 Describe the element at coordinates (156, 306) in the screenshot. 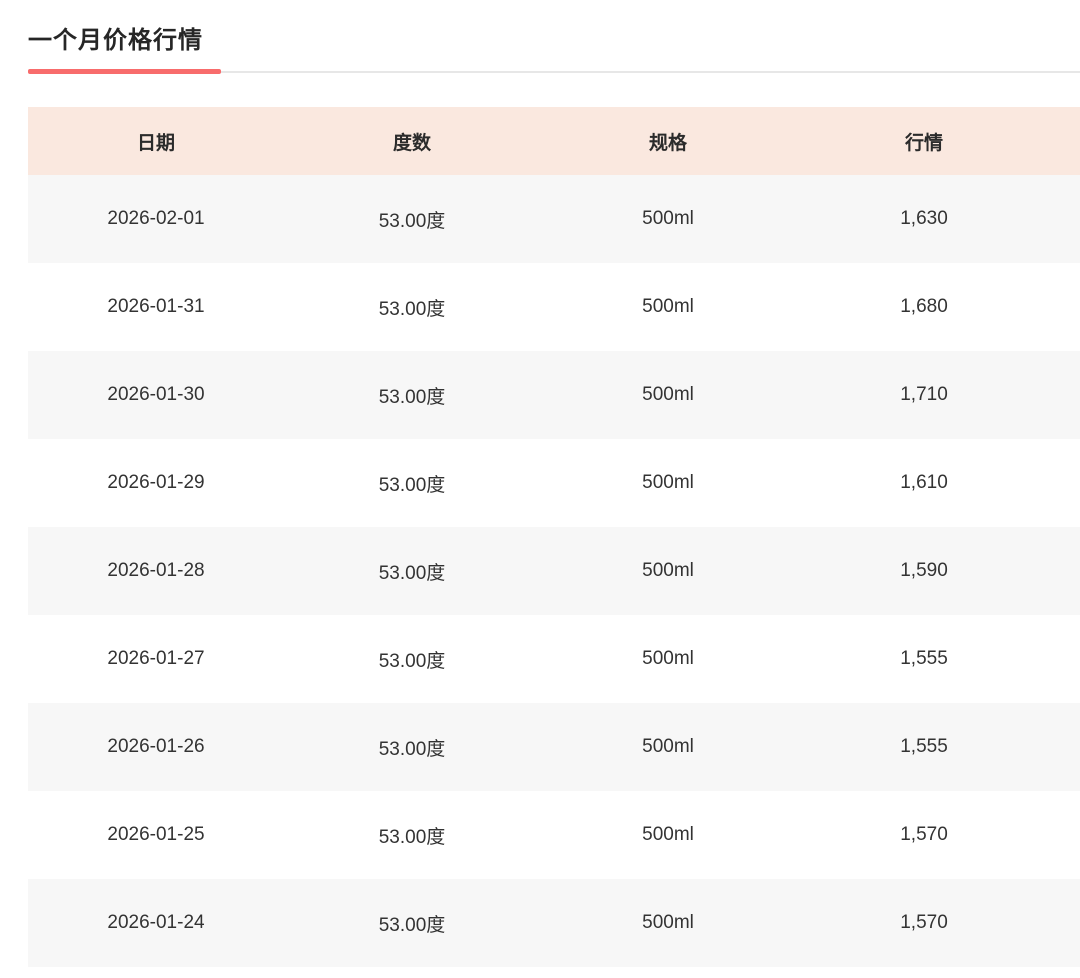

I see `cell-date: 2026-01-31` at that location.